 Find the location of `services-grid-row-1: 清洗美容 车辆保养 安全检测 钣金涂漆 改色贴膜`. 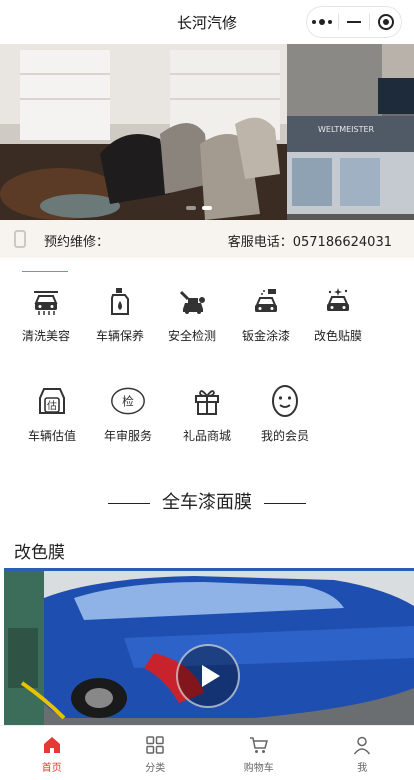

services-grid-row-1: 清洗美容 车辆保养 安全检测 钣金涂漆 改色贴膜 is located at coordinates (207, 323).